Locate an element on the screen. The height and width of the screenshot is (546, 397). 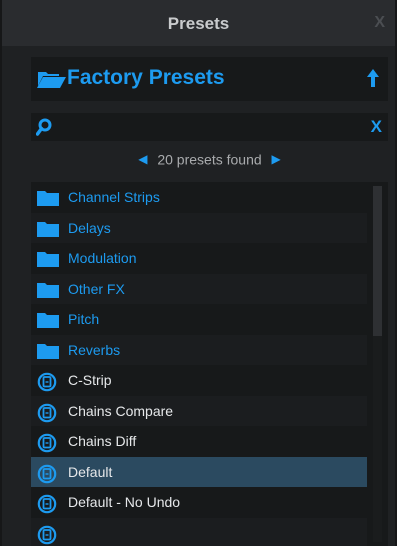
preset-row: Default - No Undo is located at coordinates (199, 502).